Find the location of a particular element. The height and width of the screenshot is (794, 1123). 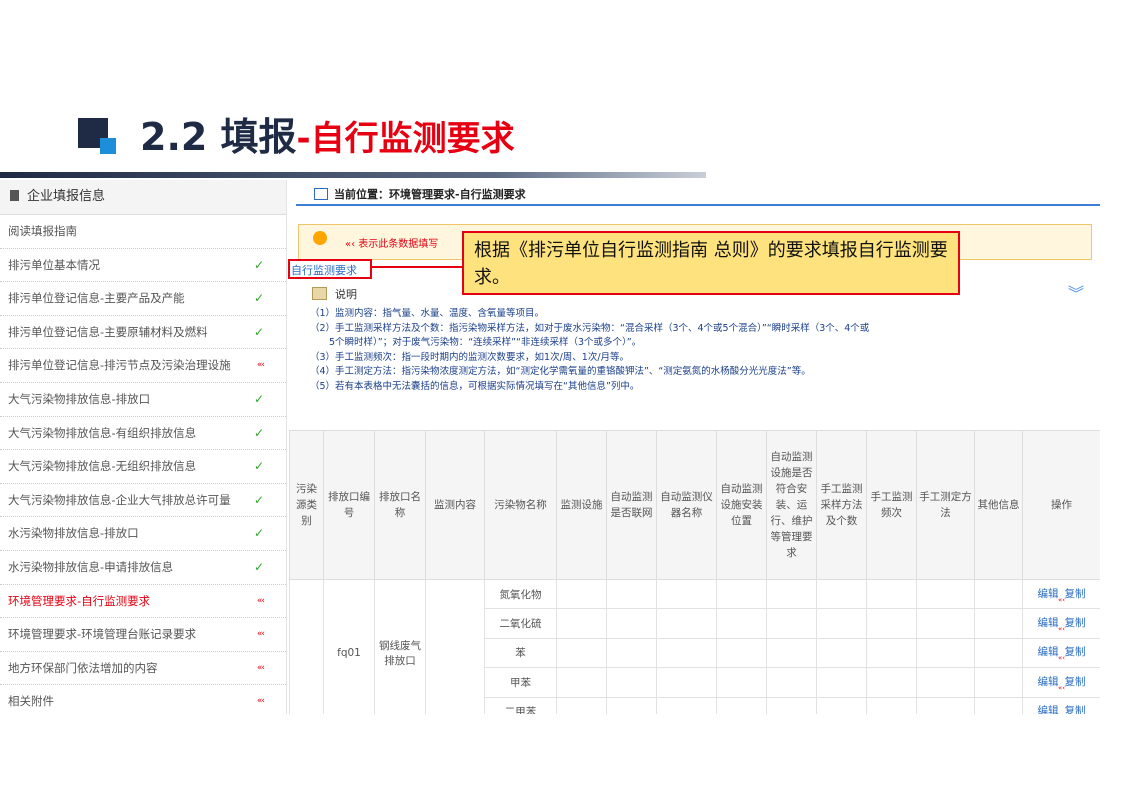

sidebar-item: 排污单位基本情况 ✓ is located at coordinates (143, 266).